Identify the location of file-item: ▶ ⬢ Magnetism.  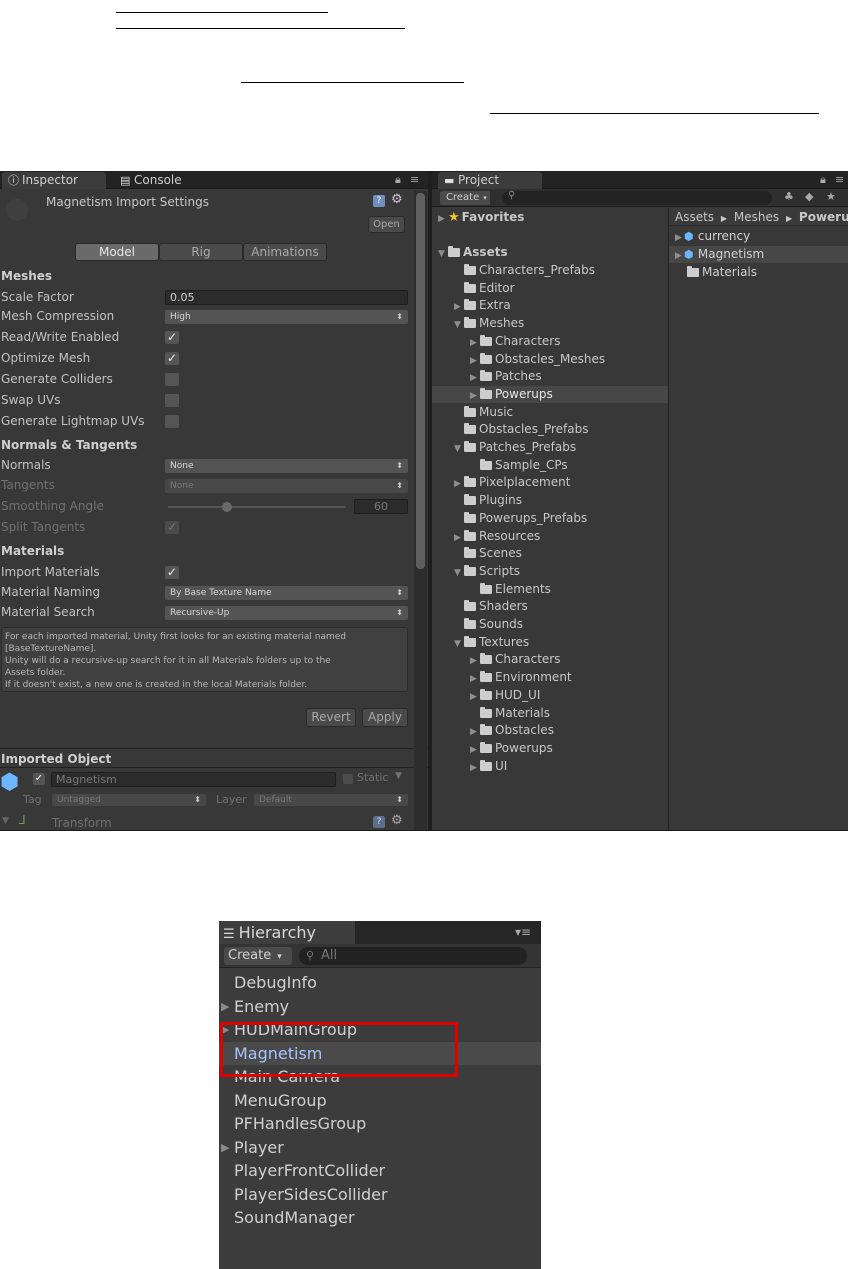
(758, 254).